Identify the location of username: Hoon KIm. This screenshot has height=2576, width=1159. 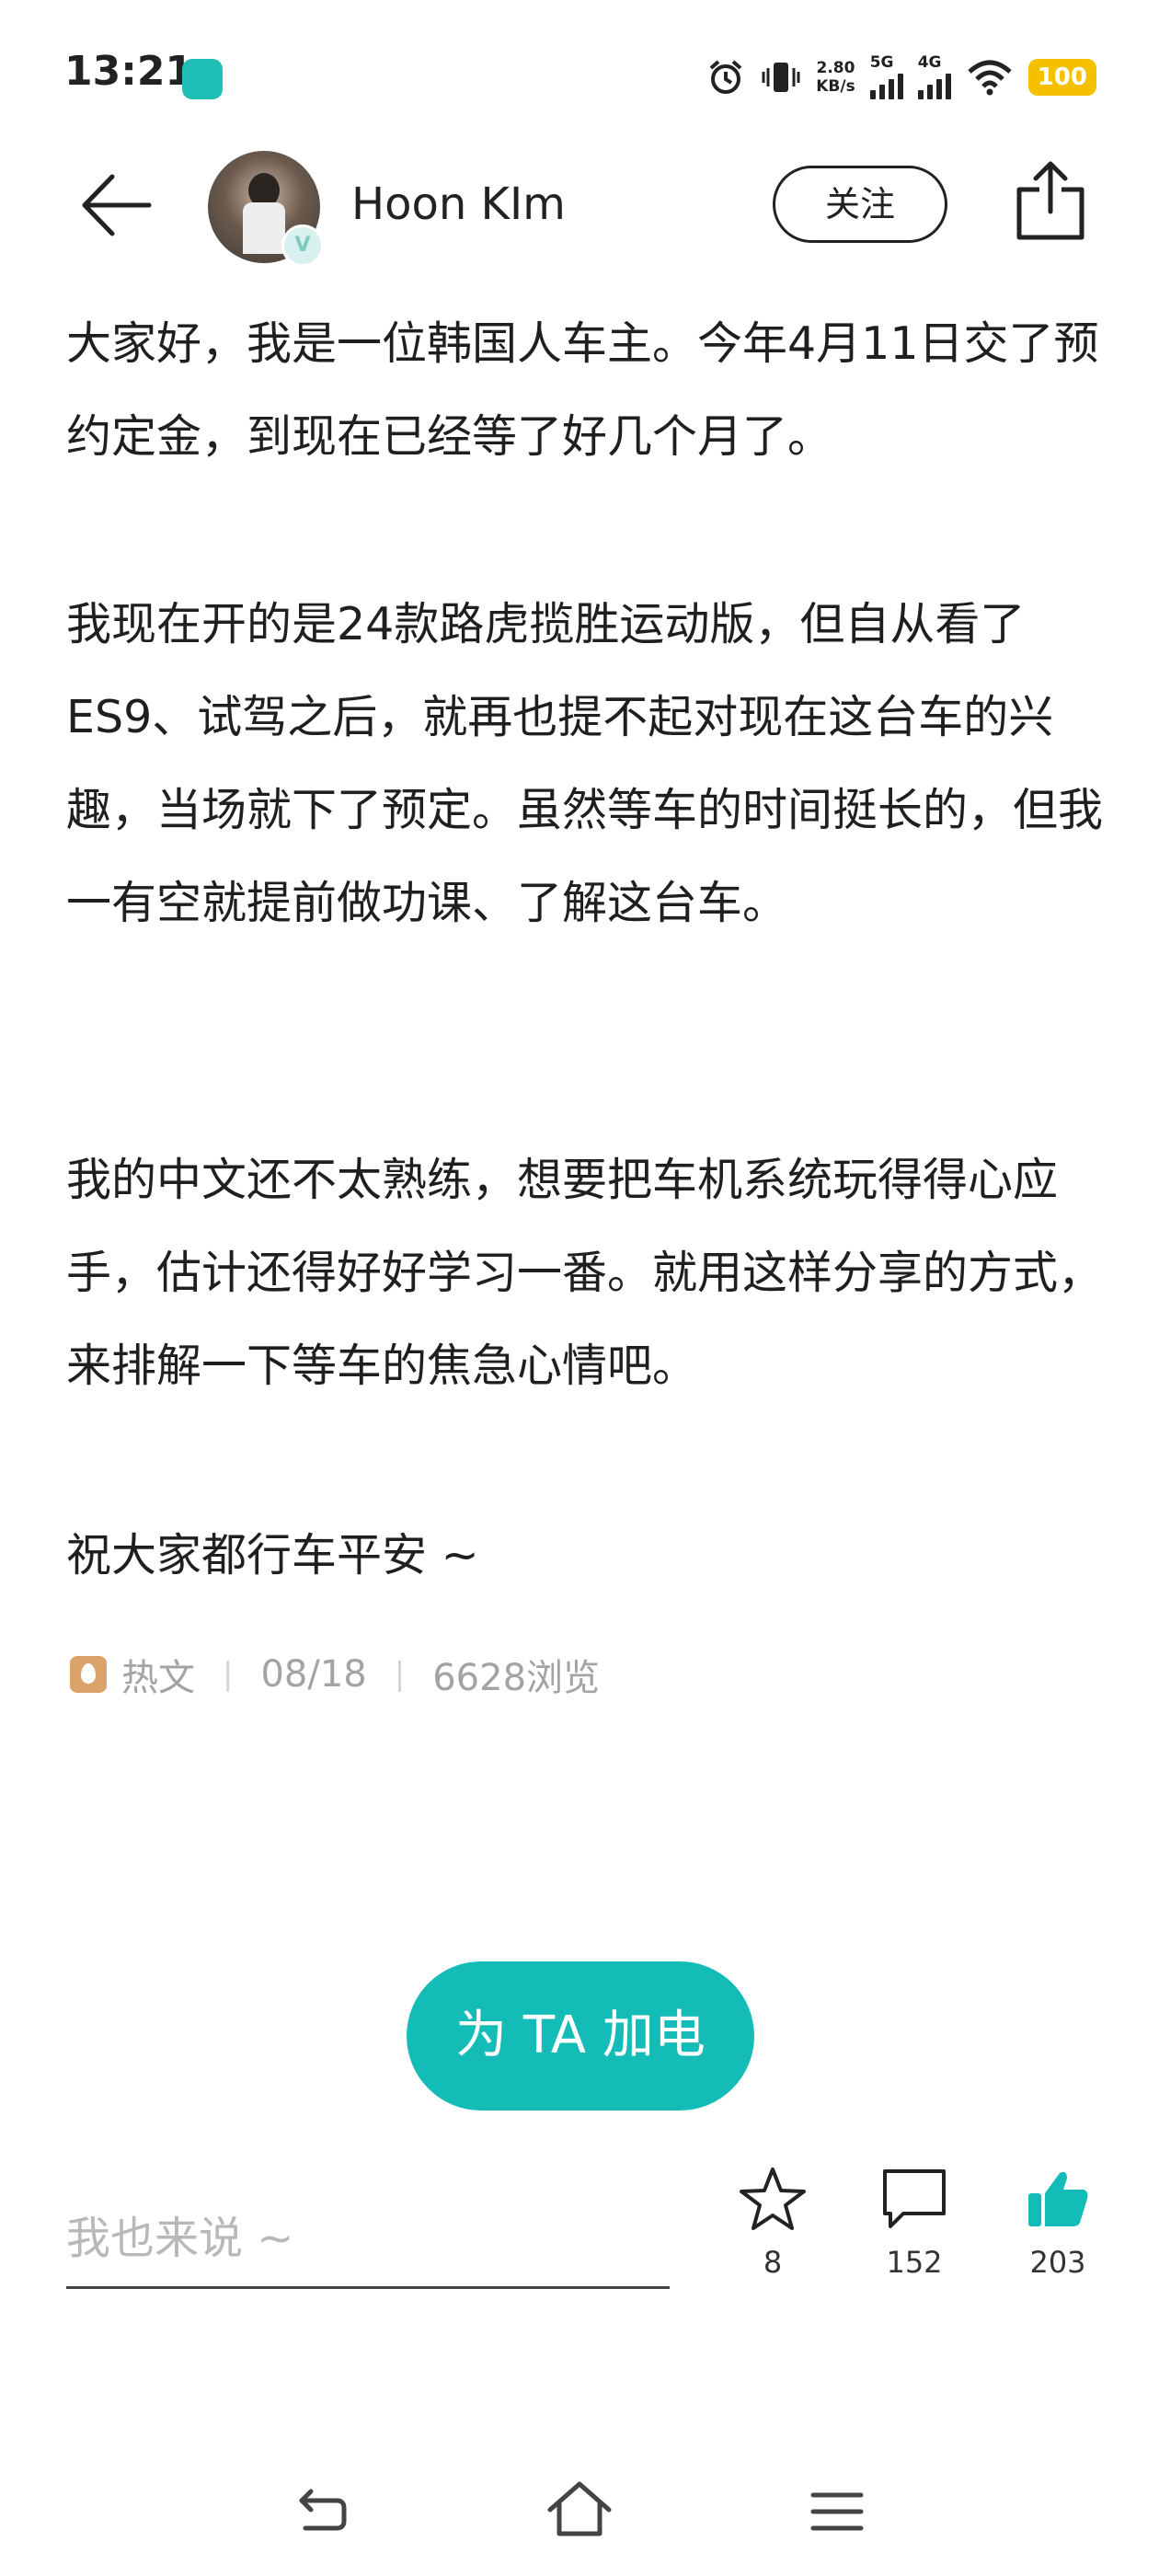
(458, 204).